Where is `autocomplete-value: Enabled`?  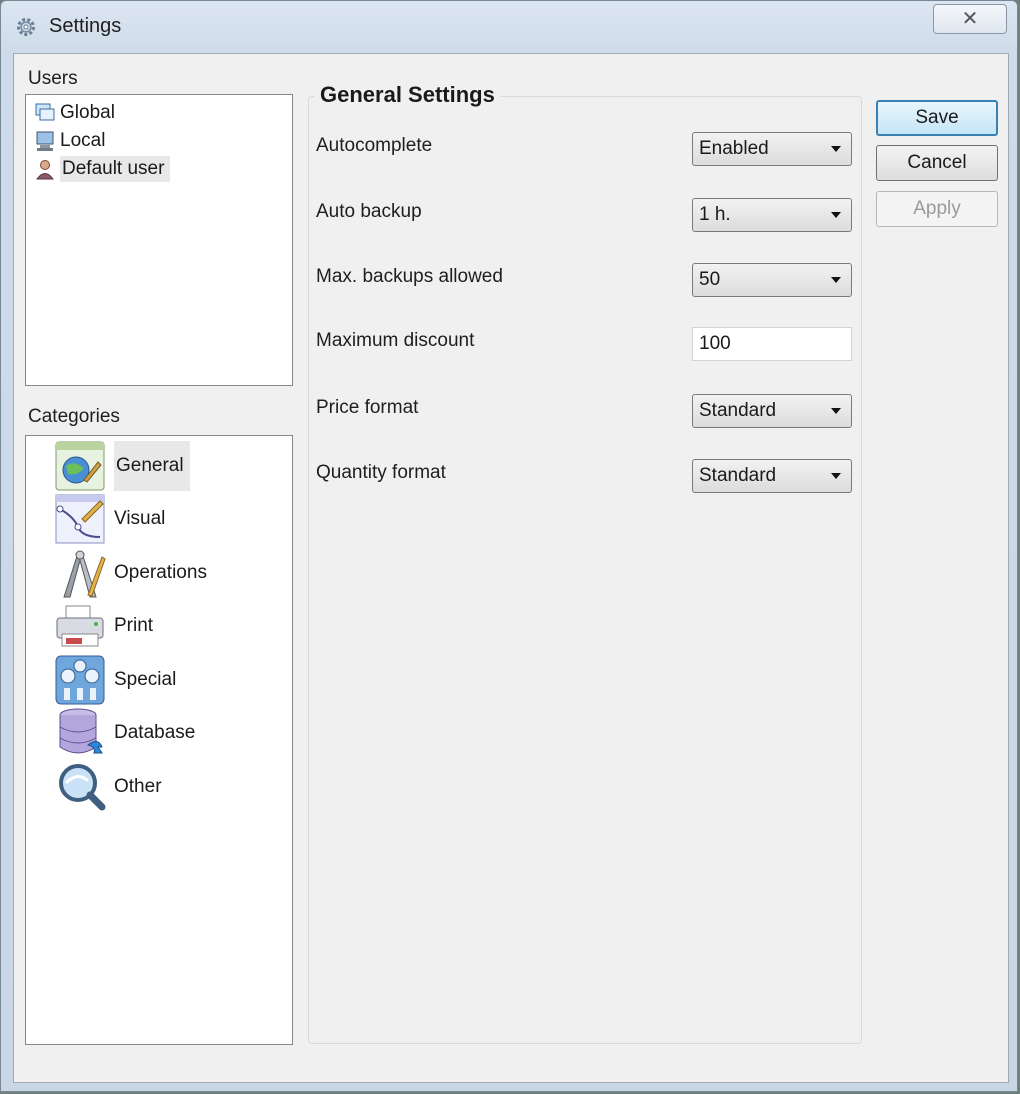
autocomplete-value: Enabled is located at coordinates (734, 148).